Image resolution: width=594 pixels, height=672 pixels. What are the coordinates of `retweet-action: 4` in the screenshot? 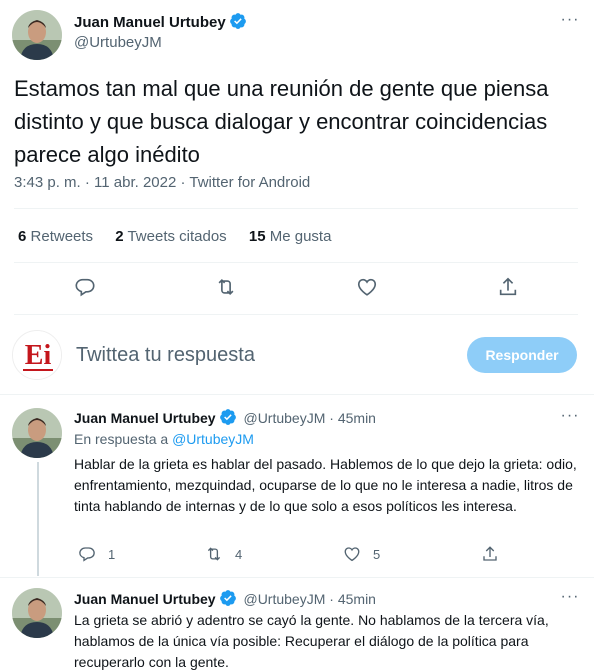 It's located at (223, 554).